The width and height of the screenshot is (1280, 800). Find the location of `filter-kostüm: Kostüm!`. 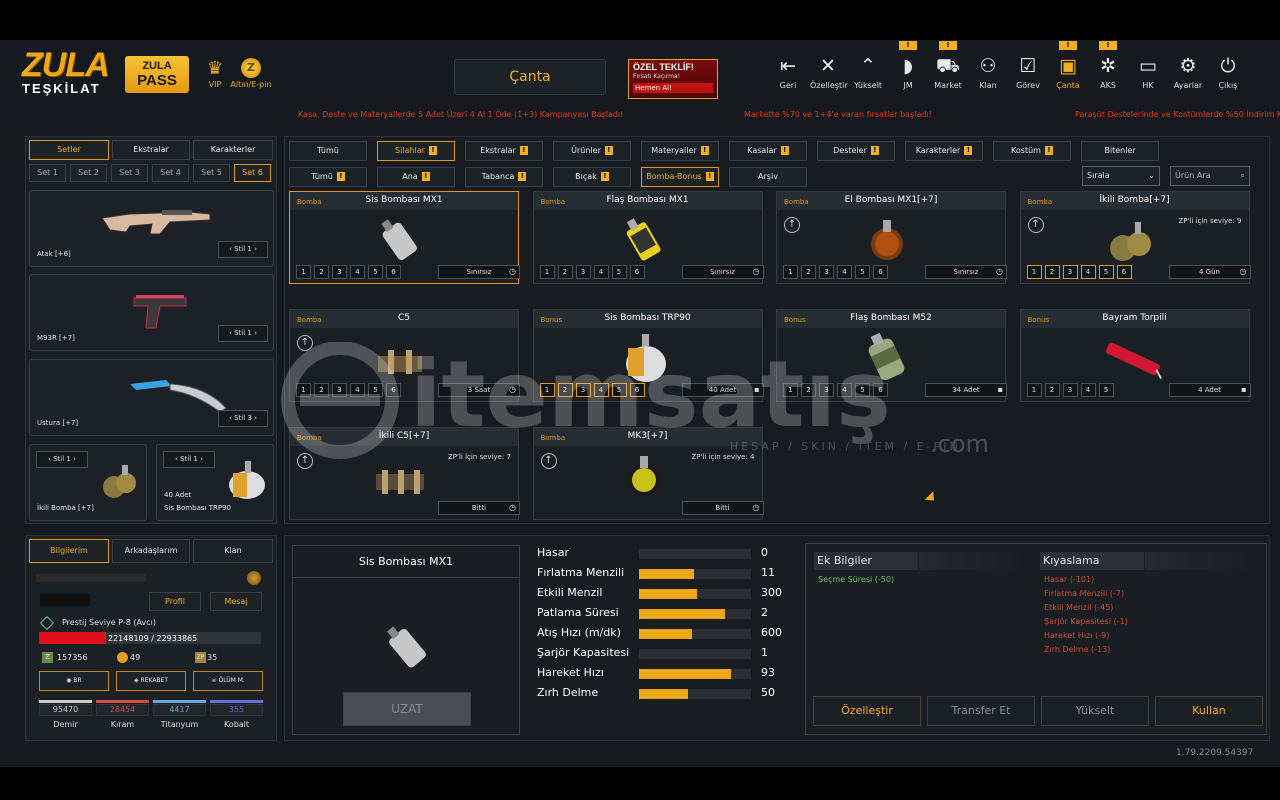

filter-kostüm: Kostüm! is located at coordinates (1032, 151).